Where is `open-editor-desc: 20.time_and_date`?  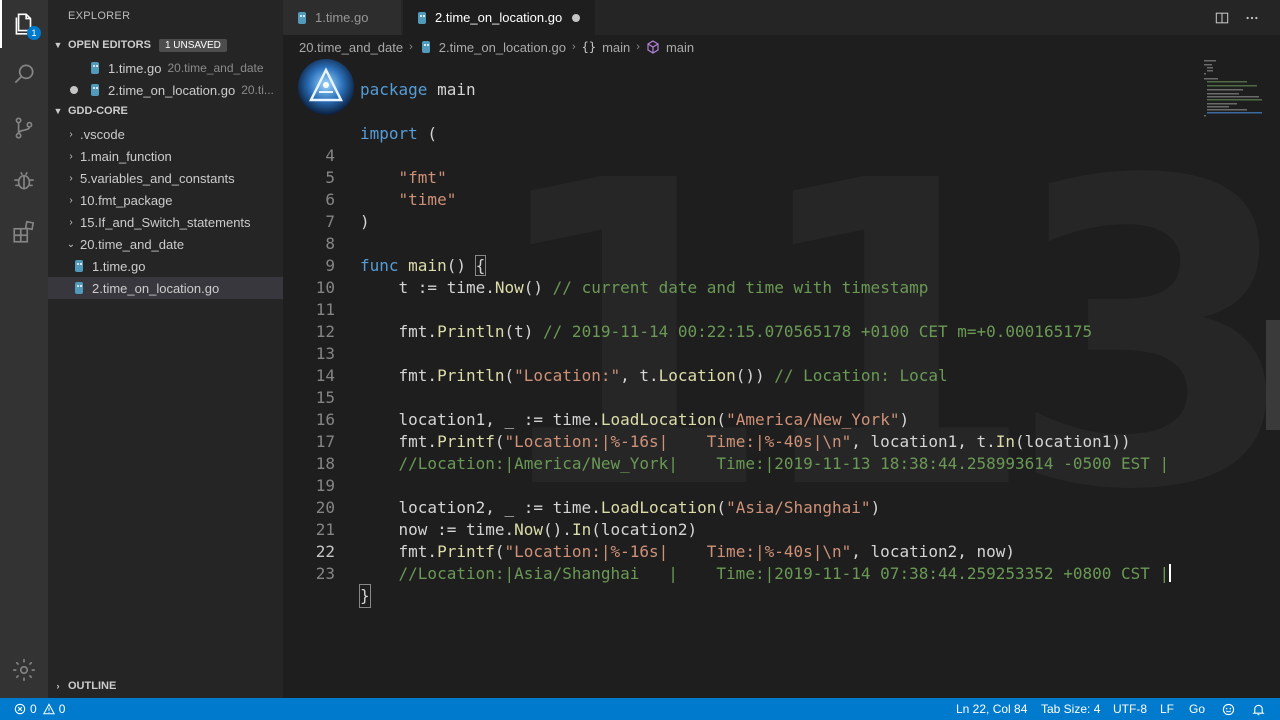
open-editor-desc: 20.time_and_date is located at coordinates (215, 68).